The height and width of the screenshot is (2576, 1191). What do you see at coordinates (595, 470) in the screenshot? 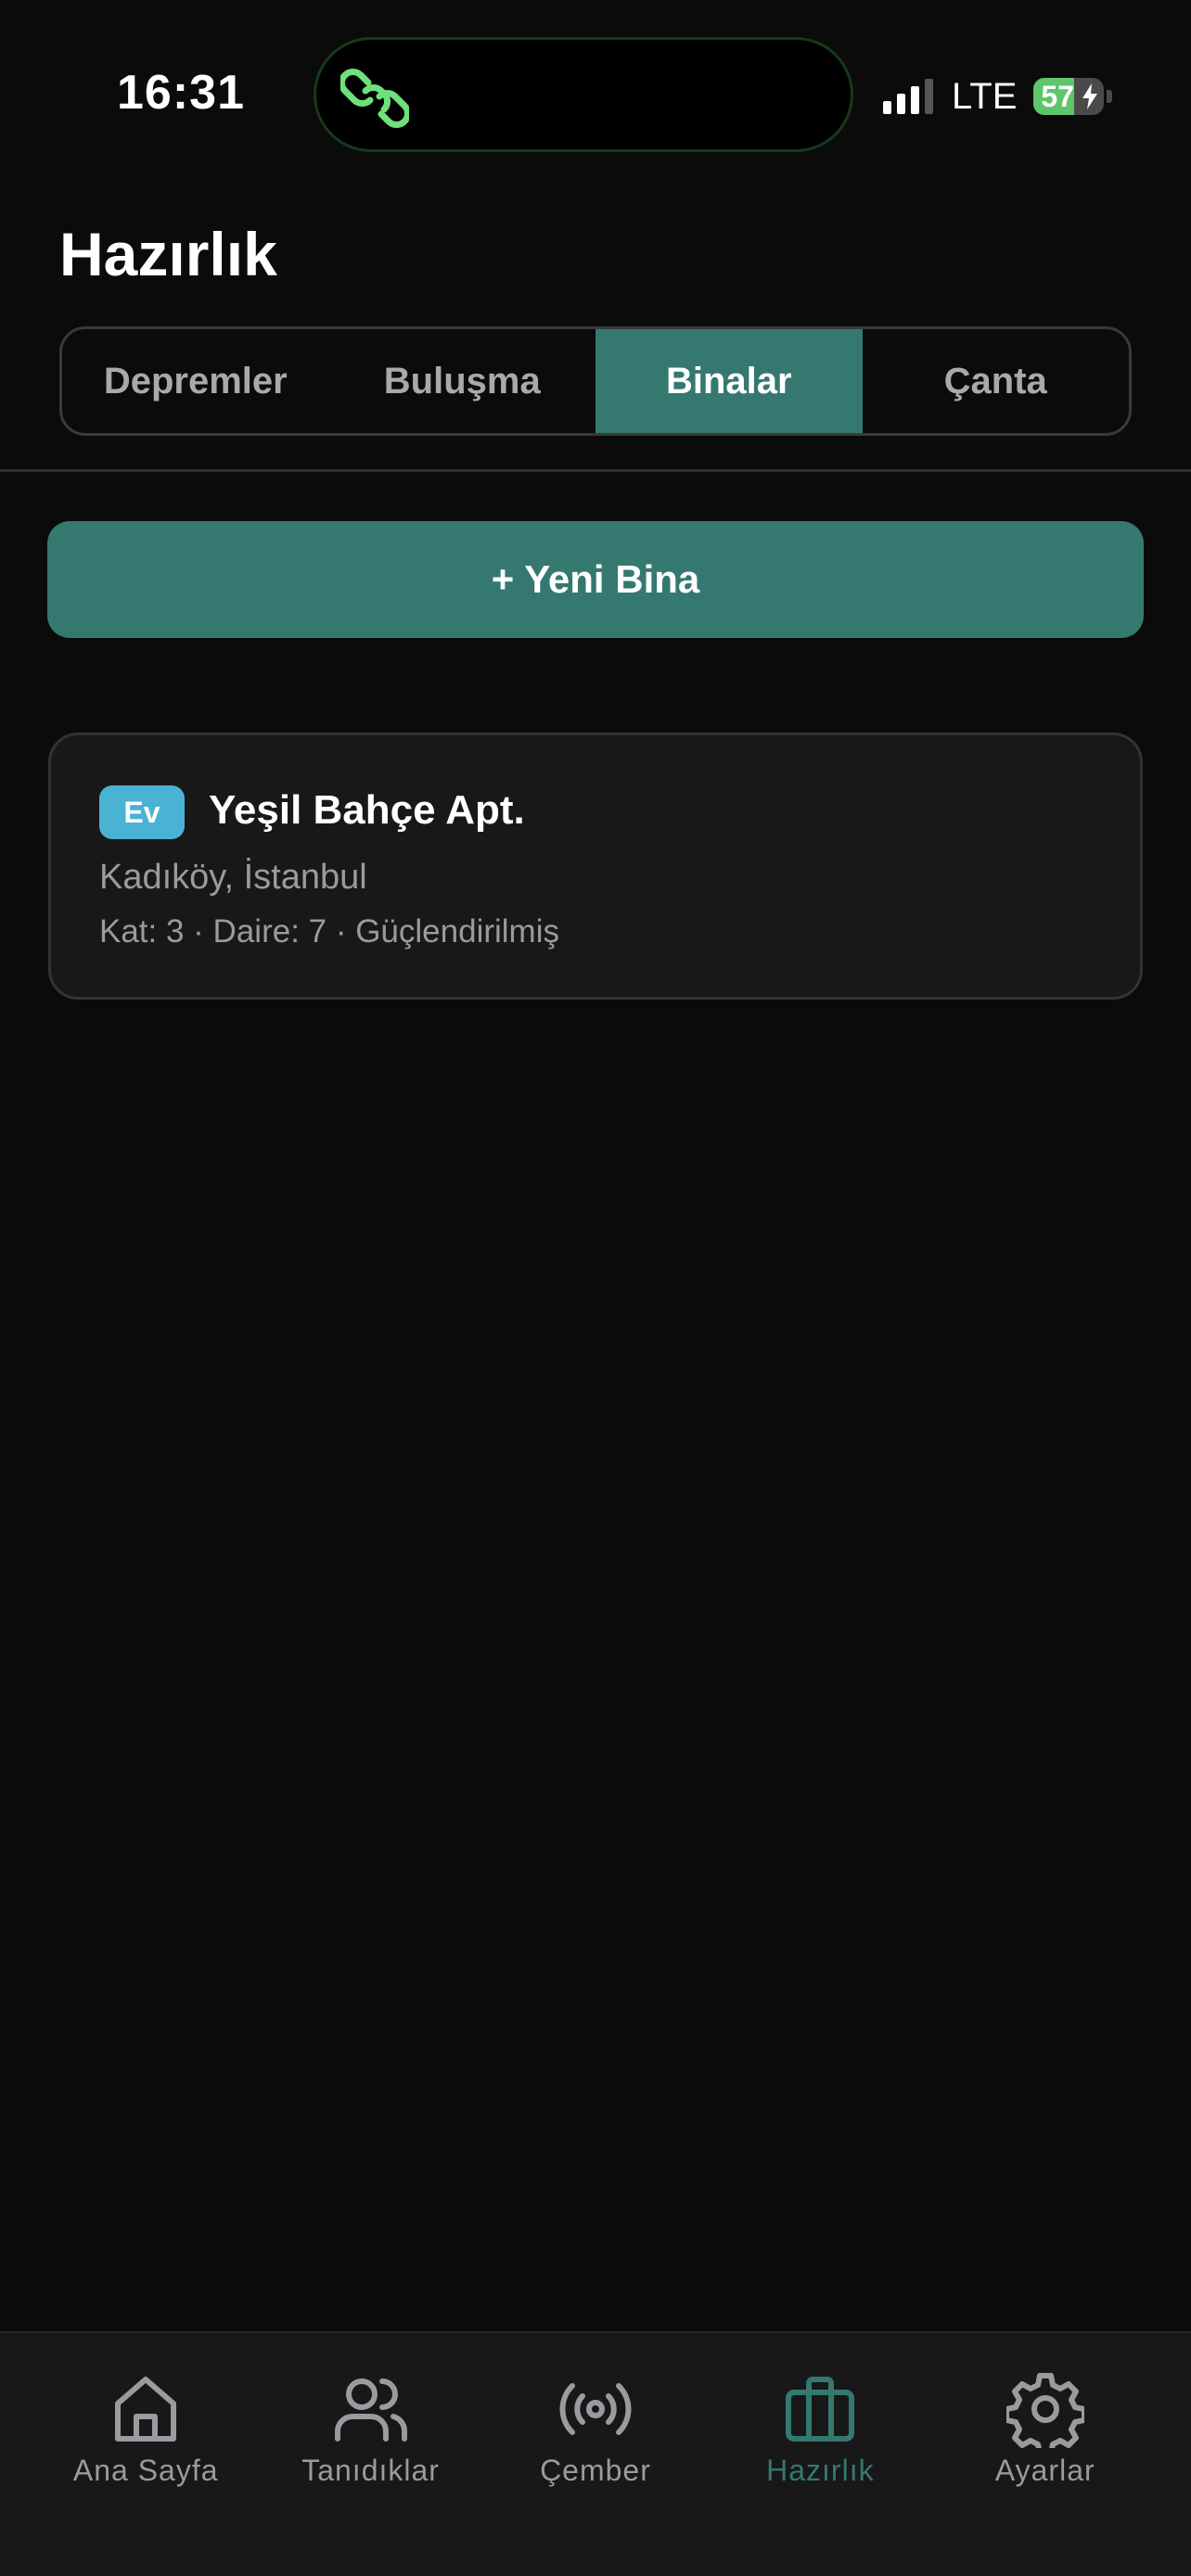
I see `header-divider` at bounding box center [595, 470].